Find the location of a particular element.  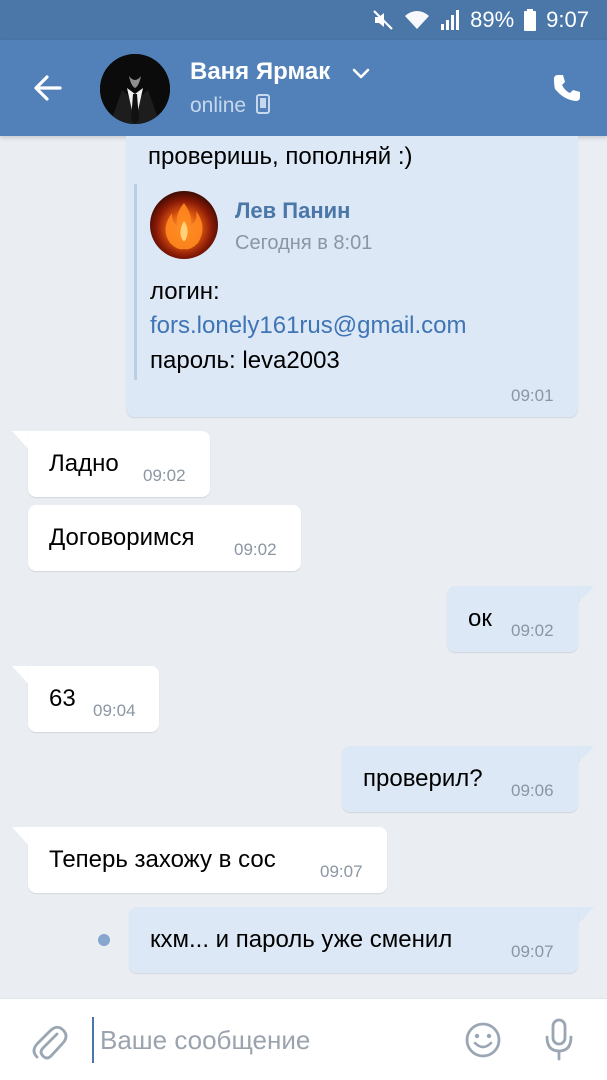

back-button is located at coordinates (48, 88).